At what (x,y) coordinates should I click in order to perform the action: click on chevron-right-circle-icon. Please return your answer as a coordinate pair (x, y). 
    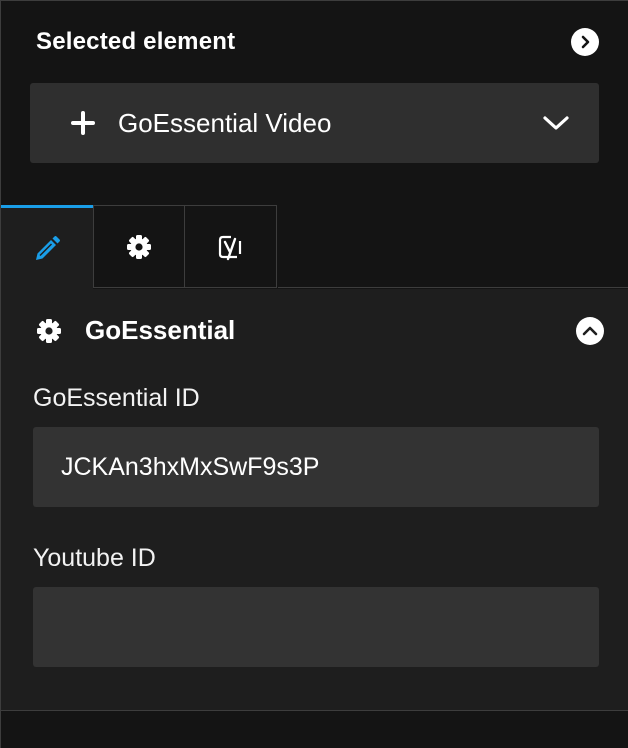
    Looking at the image, I should click on (585, 42).